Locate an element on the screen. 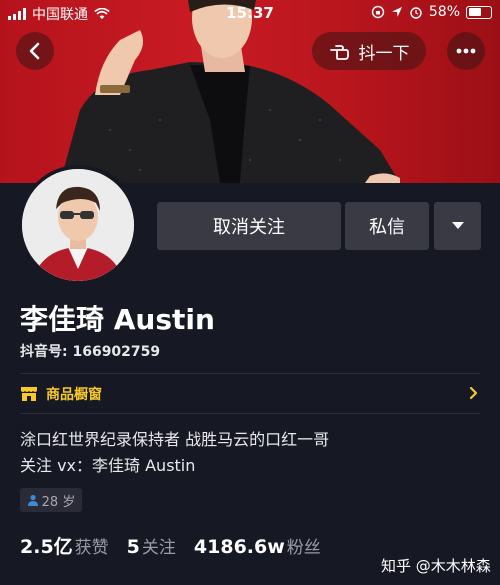 Image resolution: width=500 pixels, height=585 pixels. recommend-dropdown-button is located at coordinates (457, 226).